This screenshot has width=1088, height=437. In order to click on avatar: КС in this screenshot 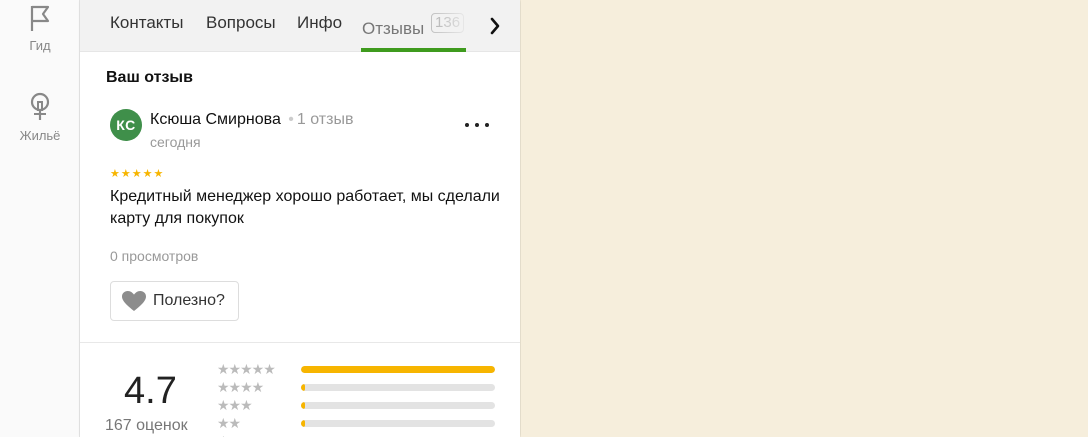, I will do `click(126, 125)`.